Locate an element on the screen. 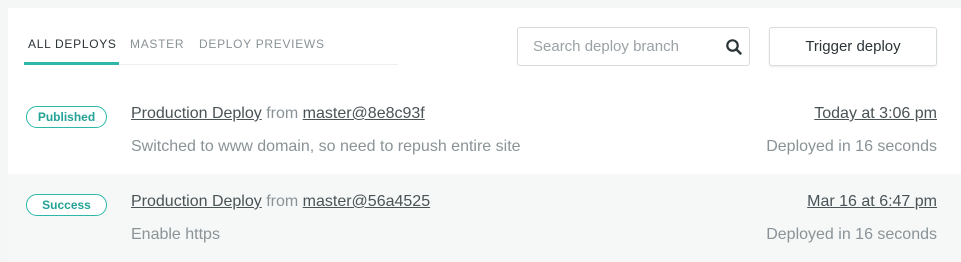 The image size is (961, 262). status-badge: Success is located at coordinates (66, 205).